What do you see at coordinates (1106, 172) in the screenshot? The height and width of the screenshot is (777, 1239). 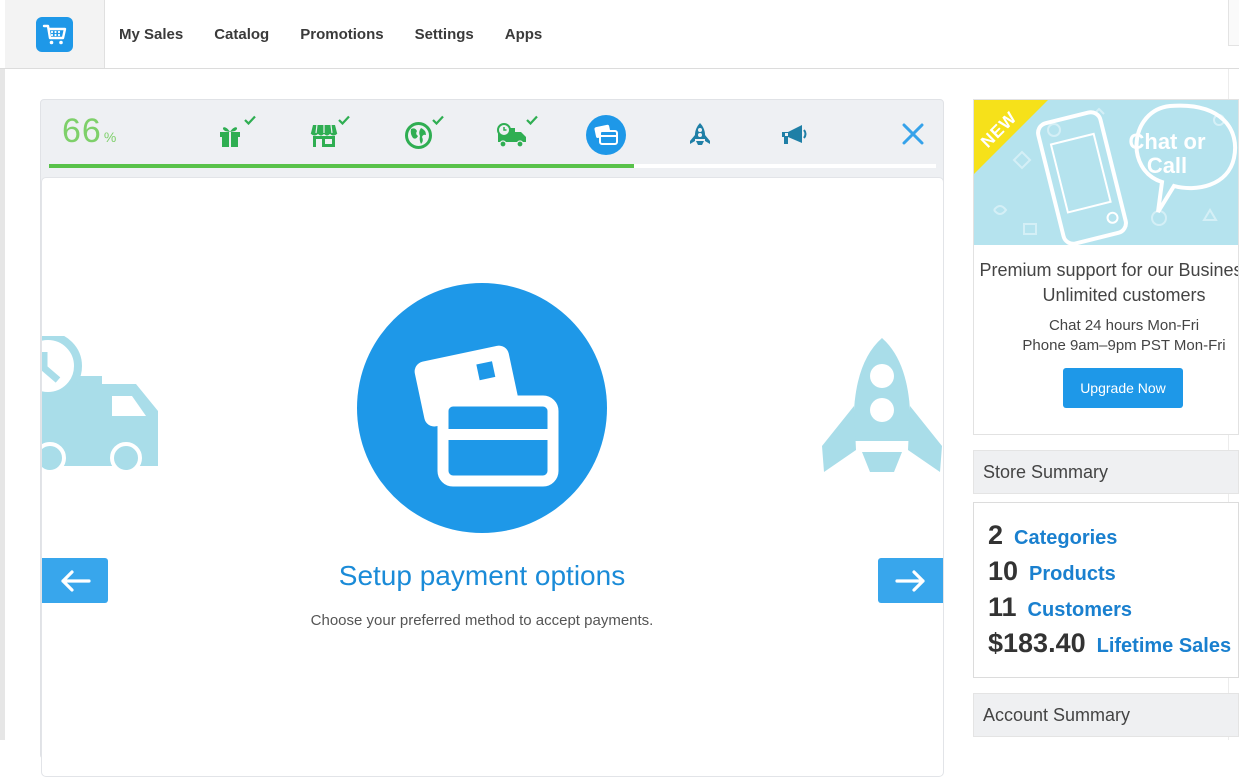 I see `promo-banner: NEW Chat or Call` at bounding box center [1106, 172].